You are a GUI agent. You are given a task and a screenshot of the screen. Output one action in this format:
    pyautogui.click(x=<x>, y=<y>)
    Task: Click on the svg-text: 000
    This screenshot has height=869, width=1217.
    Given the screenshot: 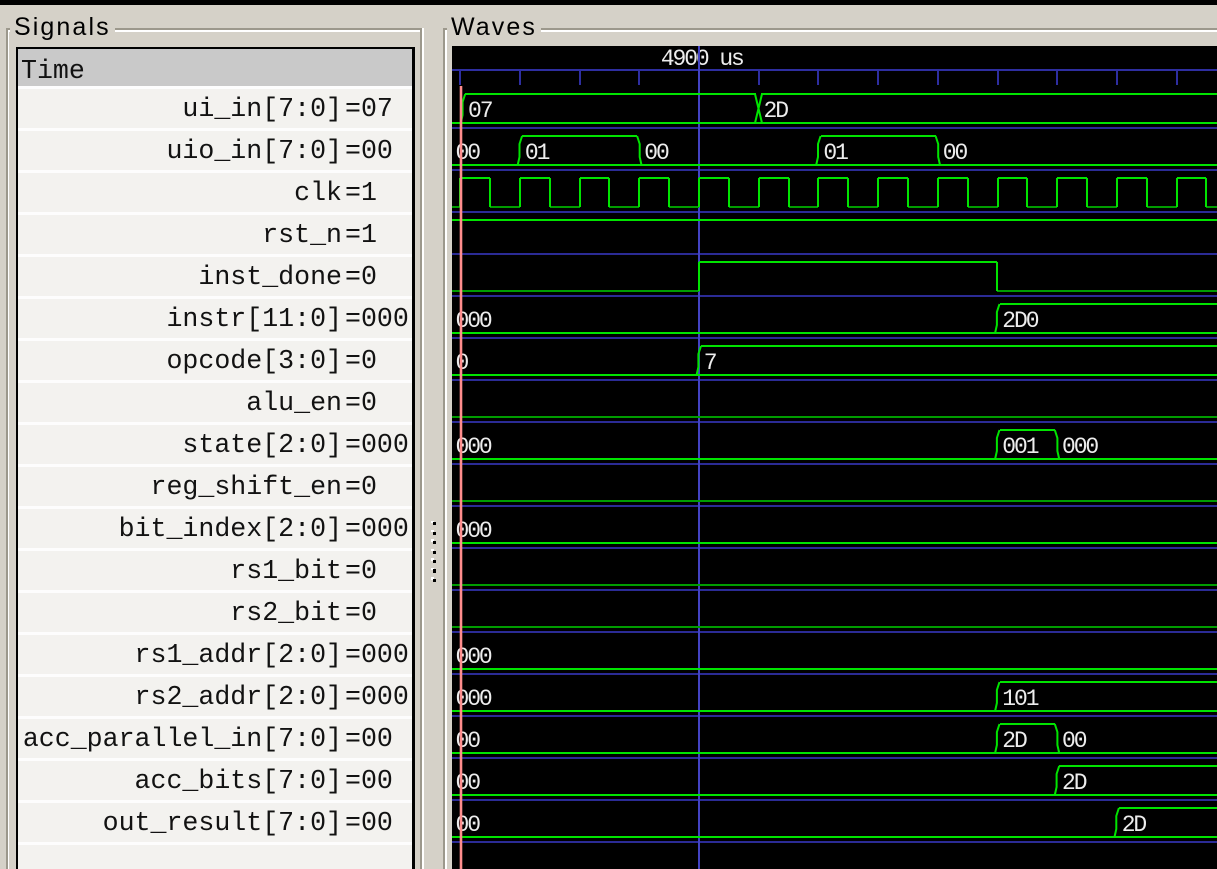 What is the action you would take?
    pyautogui.click(x=1080, y=447)
    